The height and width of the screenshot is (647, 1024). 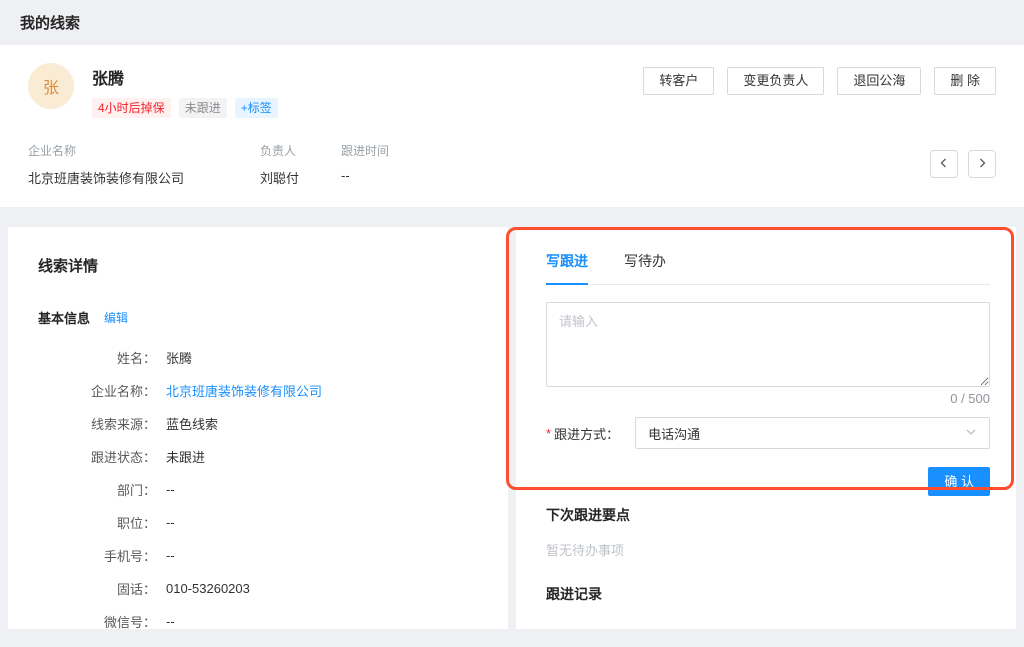 What do you see at coordinates (123, 164) in the screenshot?
I see `company-name-info: 企业名称 北京班唐装饰装修有限公司` at bounding box center [123, 164].